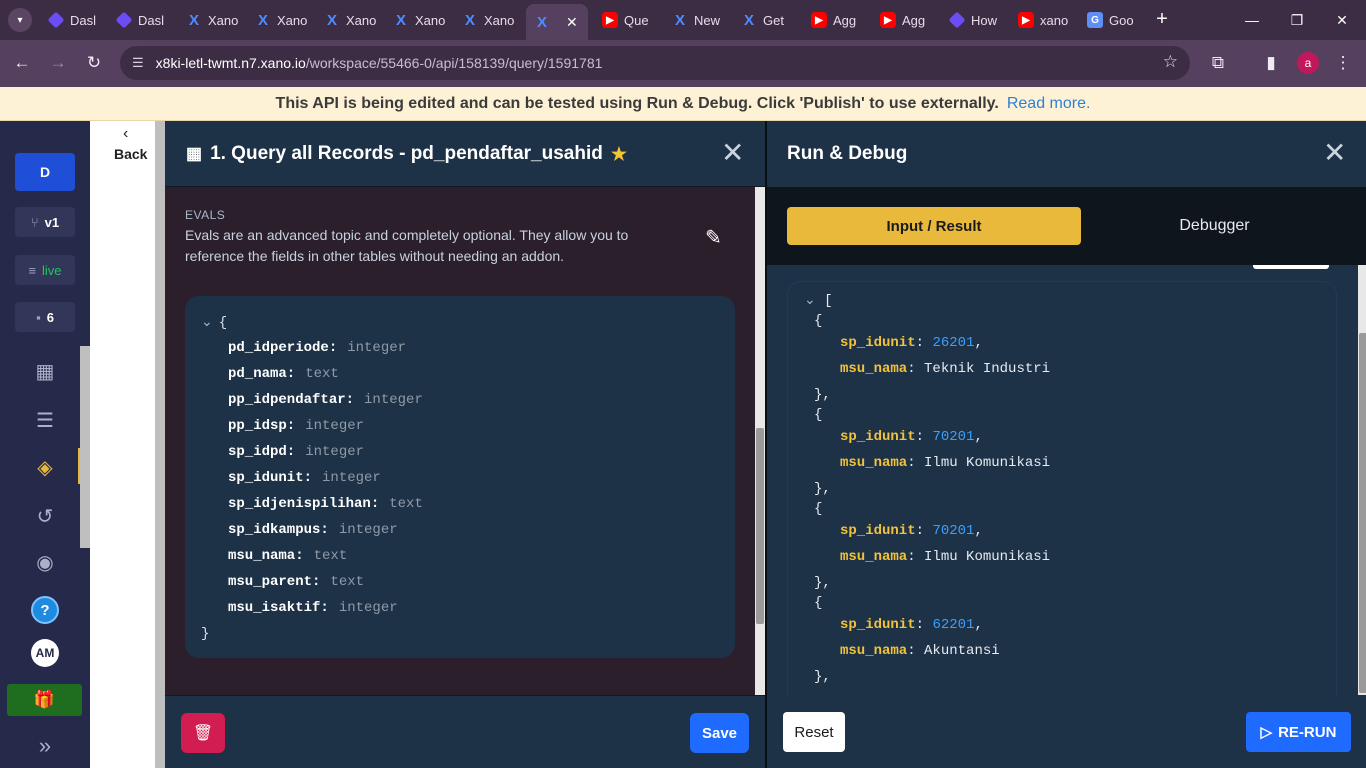 Image resolution: width=1366 pixels, height=768 pixels. What do you see at coordinates (45, 610) in the screenshot?
I see `help-icon: ?` at bounding box center [45, 610].